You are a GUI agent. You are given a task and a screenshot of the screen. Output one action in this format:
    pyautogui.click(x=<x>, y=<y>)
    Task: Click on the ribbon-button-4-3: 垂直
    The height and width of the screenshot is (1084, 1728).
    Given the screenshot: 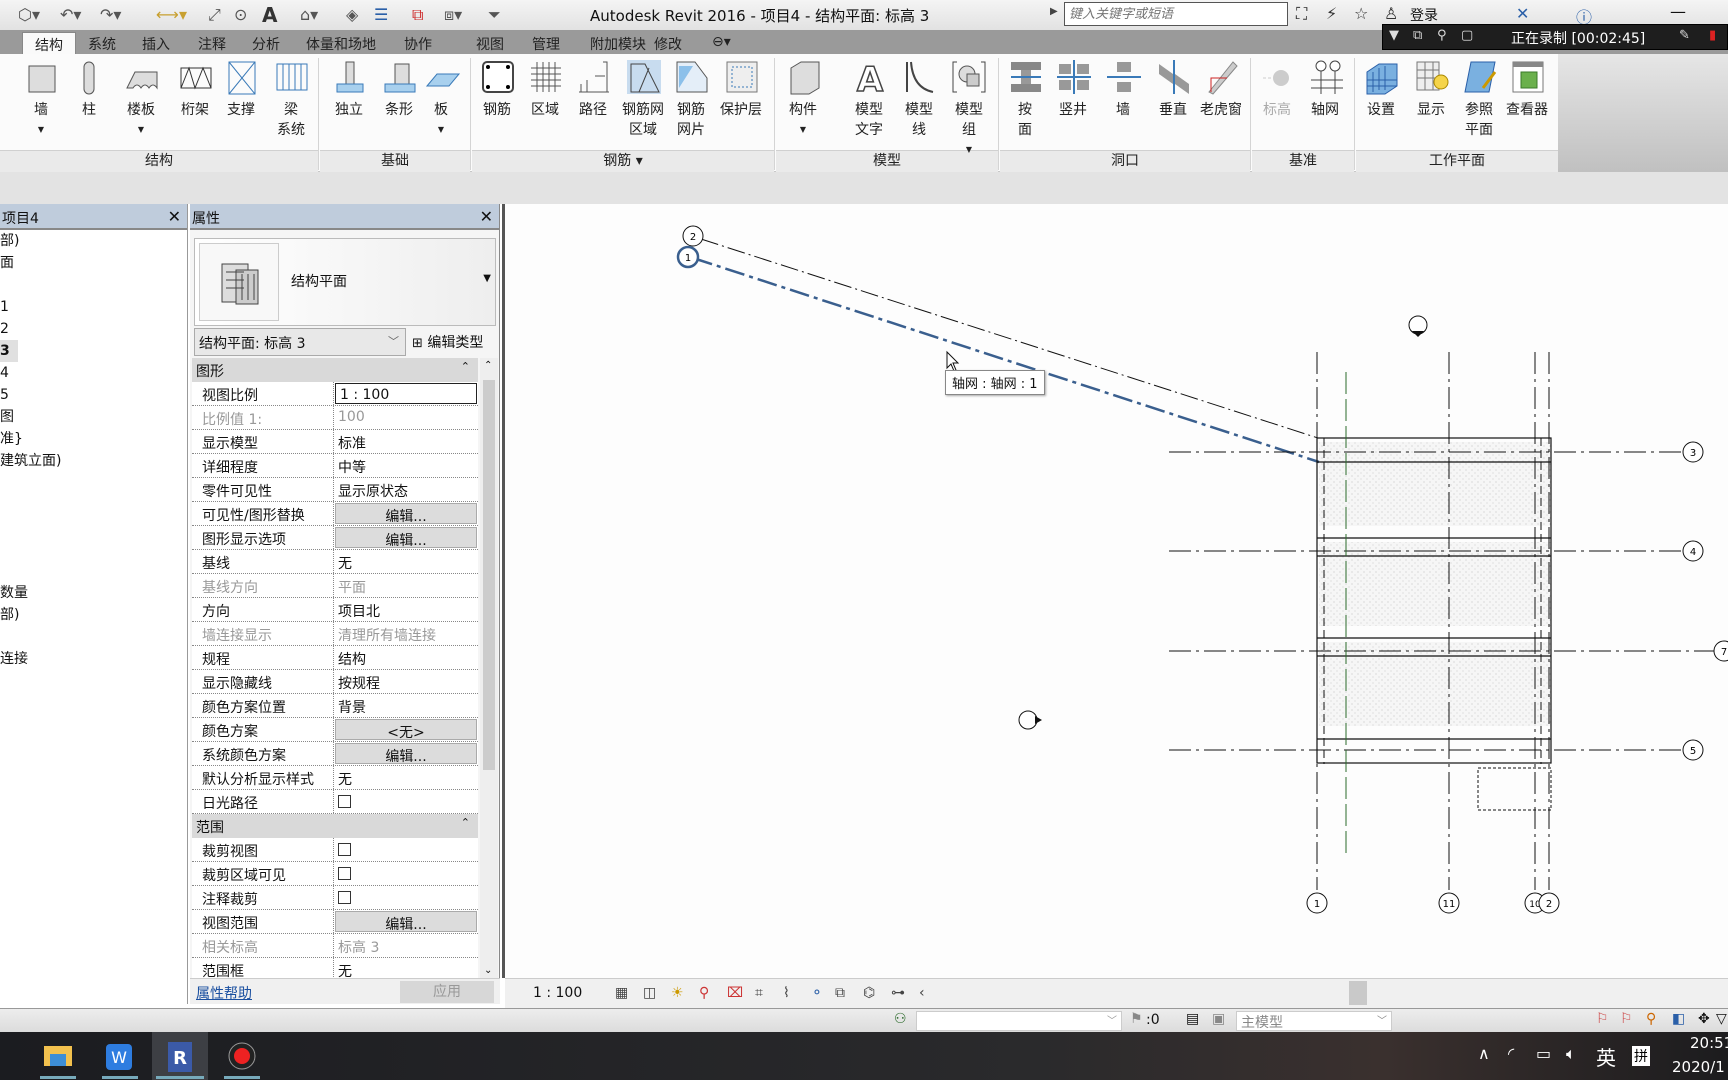 What is the action you would take?
    pyautogui.click(x=1173, y=88)
    